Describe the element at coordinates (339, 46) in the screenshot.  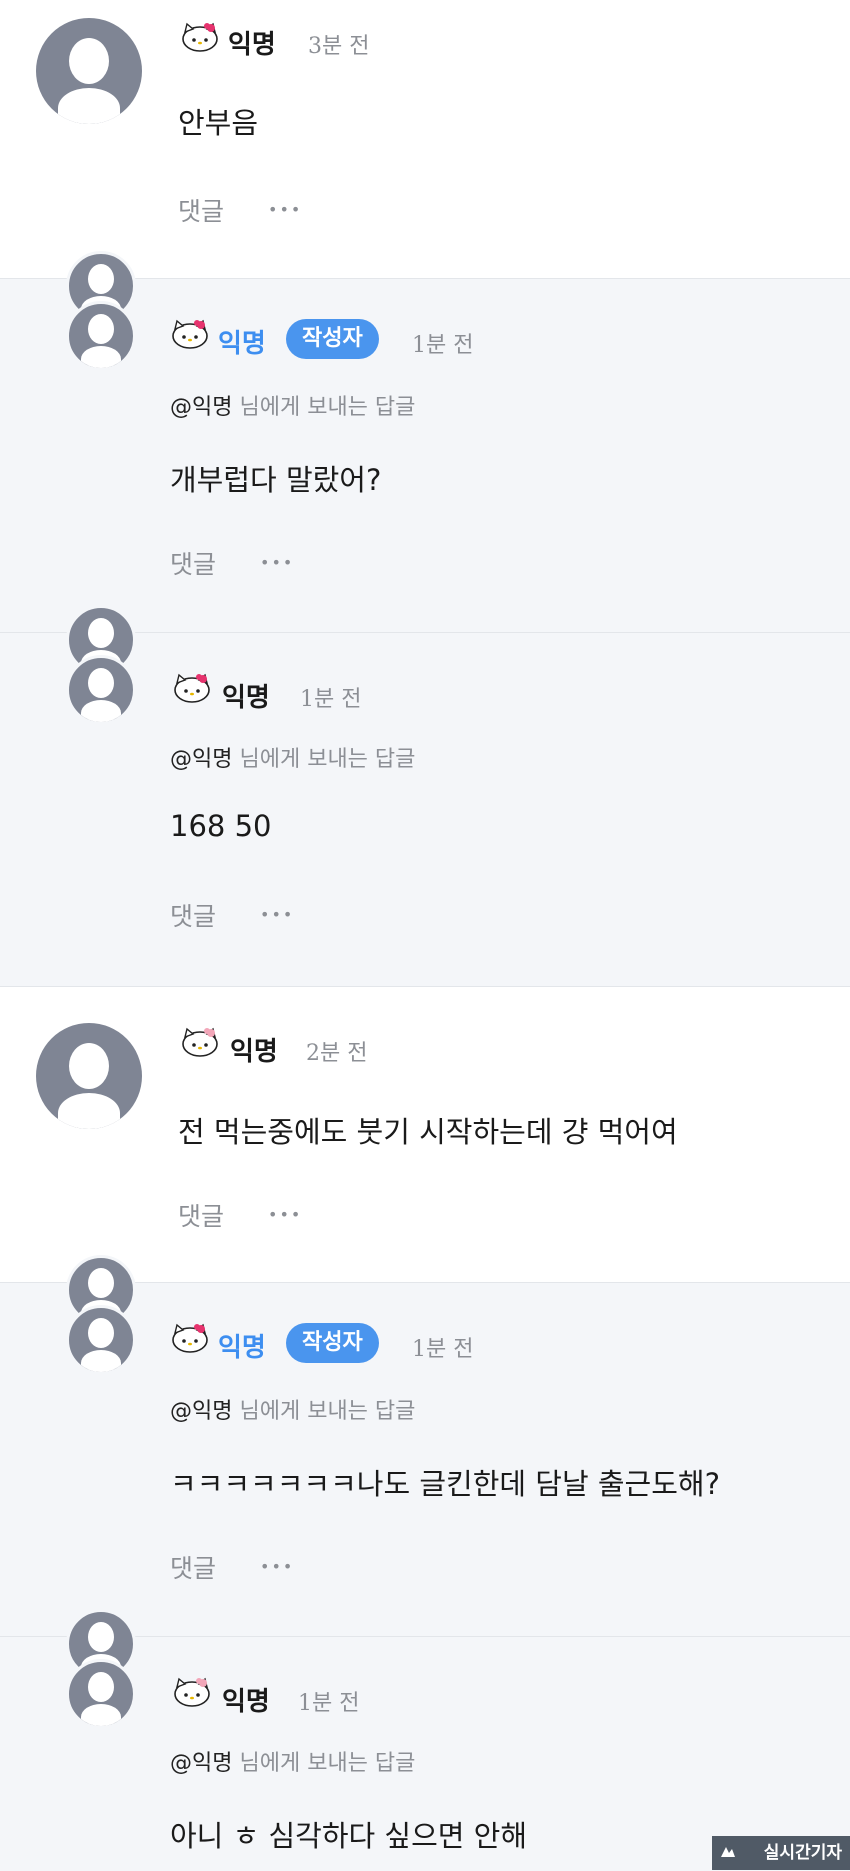
I see `timestamp: 3분 전` at that location.